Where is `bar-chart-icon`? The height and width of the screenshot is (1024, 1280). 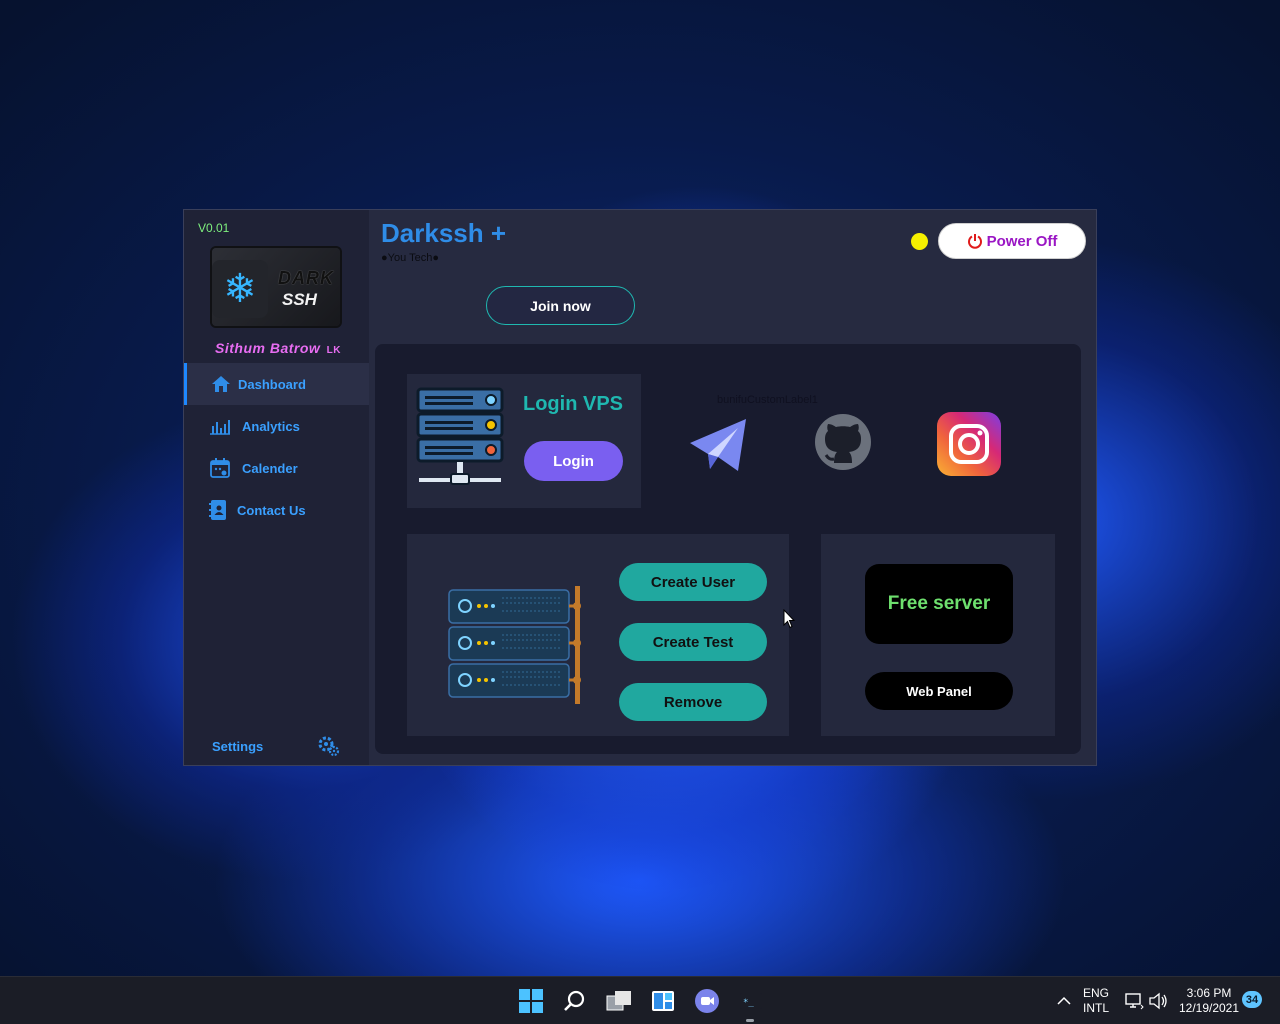 bar-chart-icon is located at coordinates (220, 426).